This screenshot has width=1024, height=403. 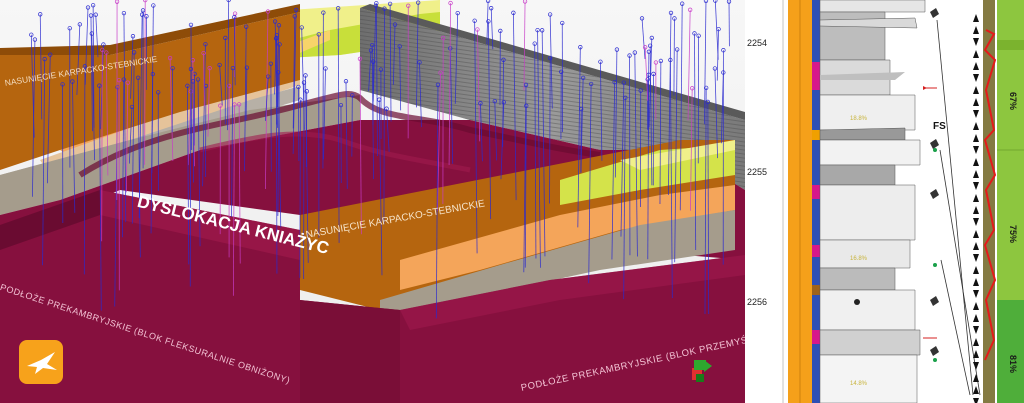 I want to click on percentage-label-81: 81%, so click(x=1013, y=364).